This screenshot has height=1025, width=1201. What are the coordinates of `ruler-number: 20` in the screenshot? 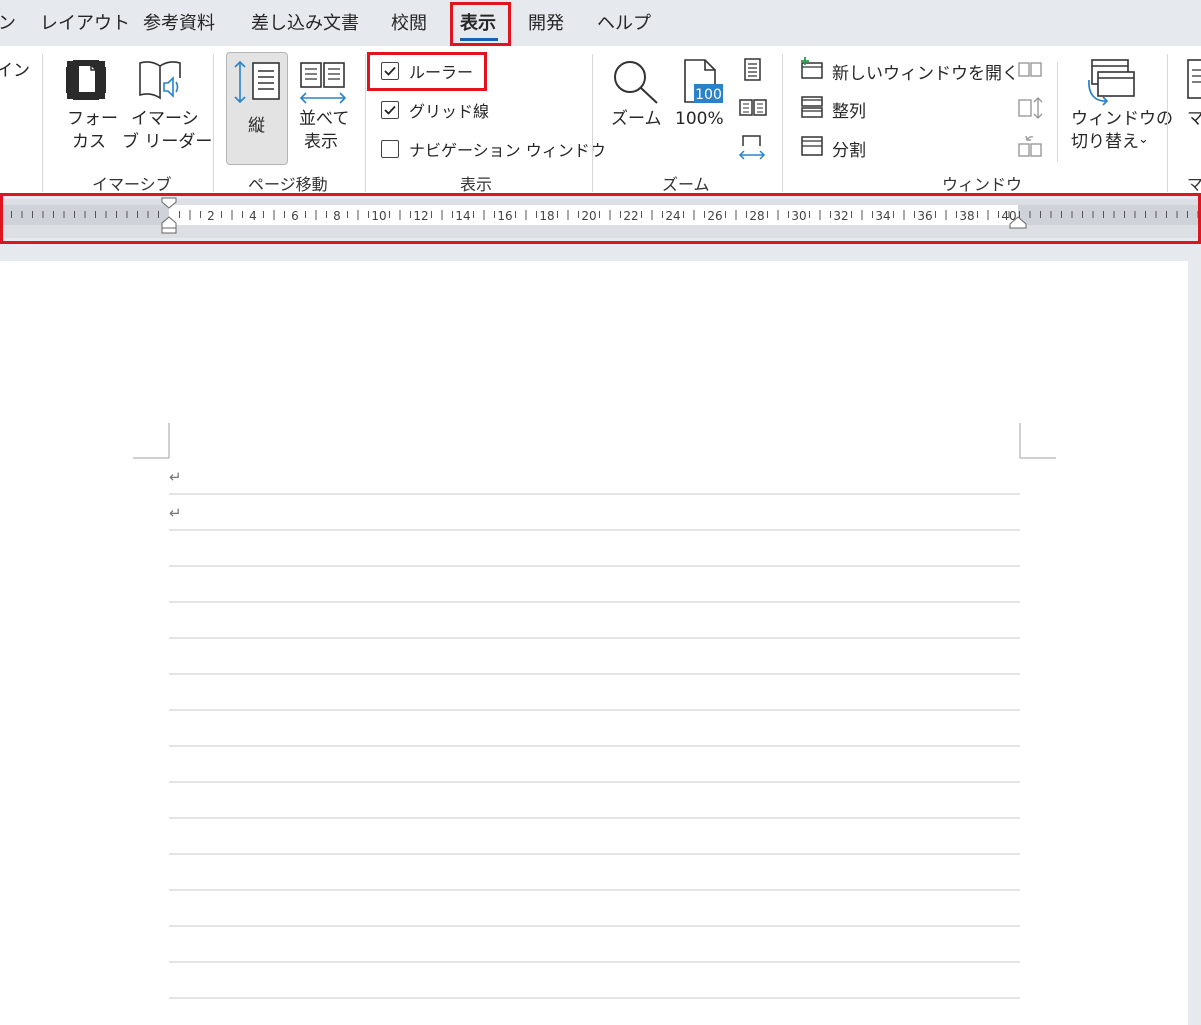 It's located at (588, 216).